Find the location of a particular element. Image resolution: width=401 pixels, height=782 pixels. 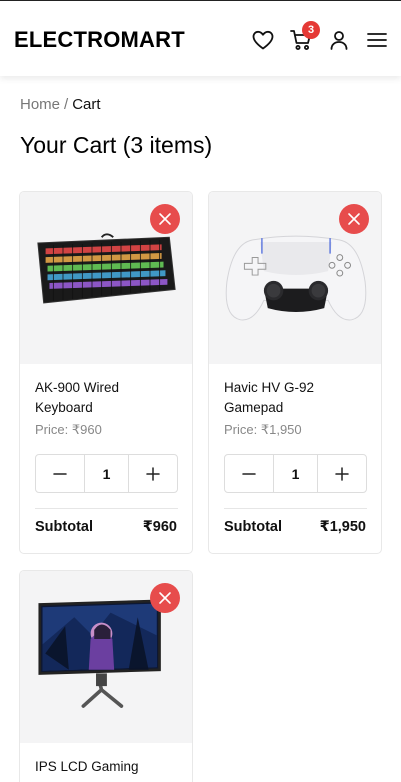

menu-button is located at coordinates (377, 40).